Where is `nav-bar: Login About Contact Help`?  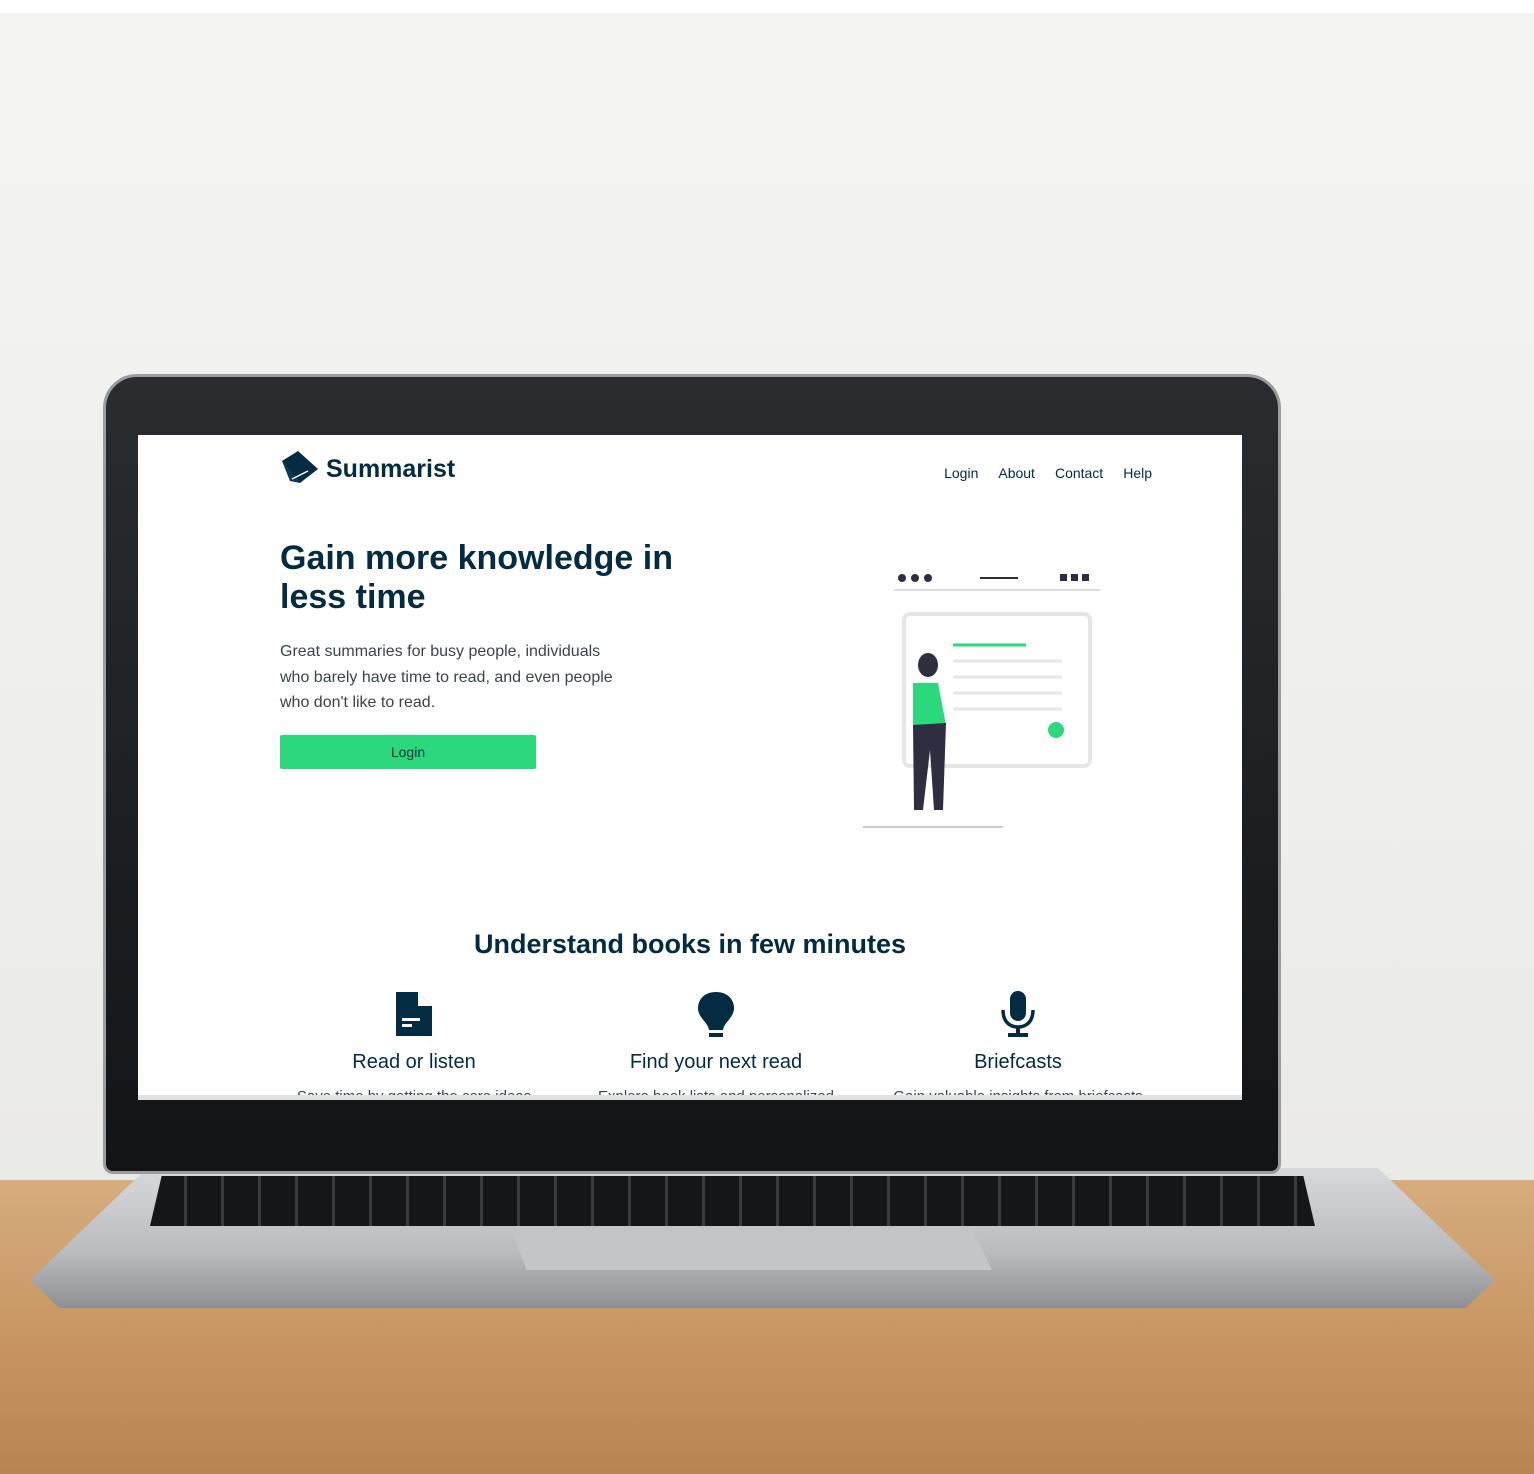 nav-bar: Login About Contact Help is located at coordinates (1048, 473).